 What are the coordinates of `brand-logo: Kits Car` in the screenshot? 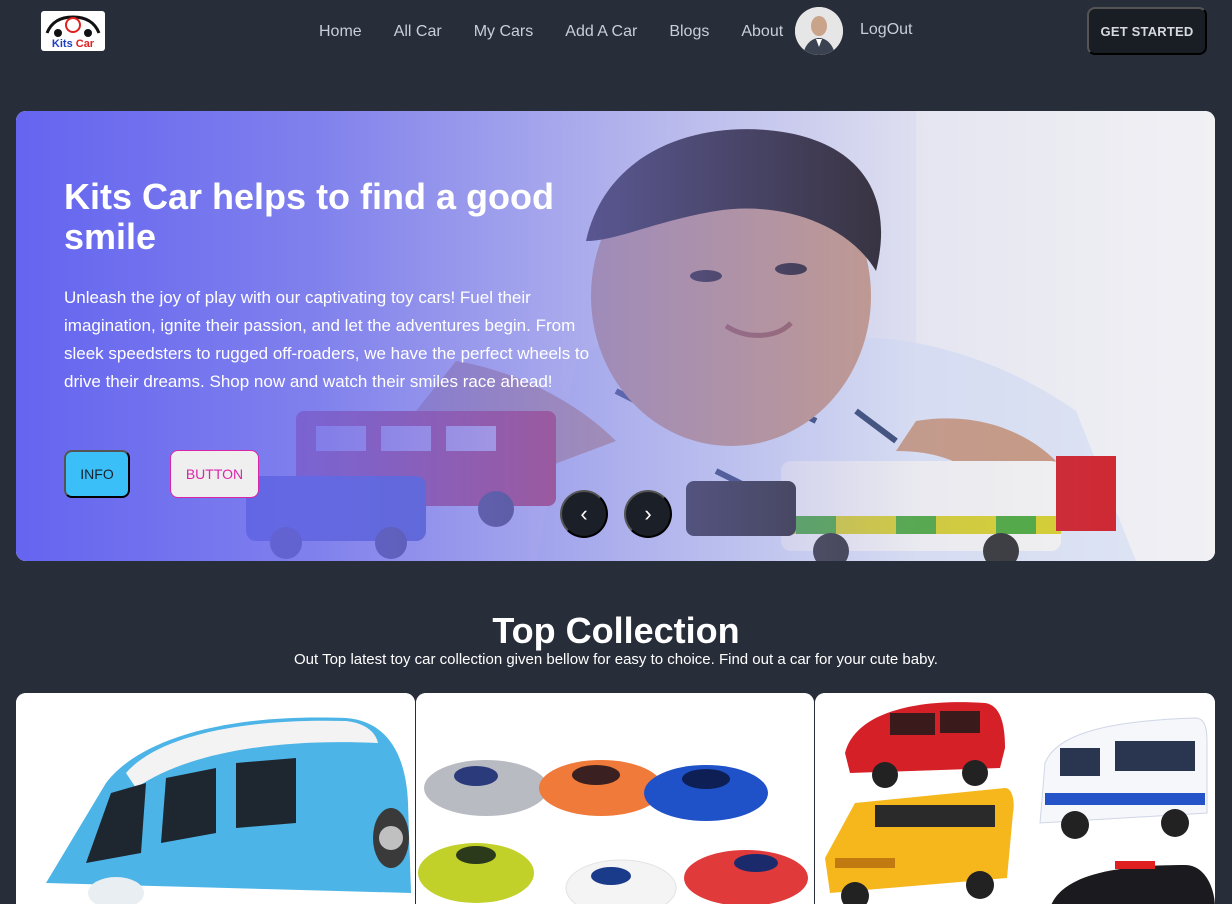 It's located at (73, 31).